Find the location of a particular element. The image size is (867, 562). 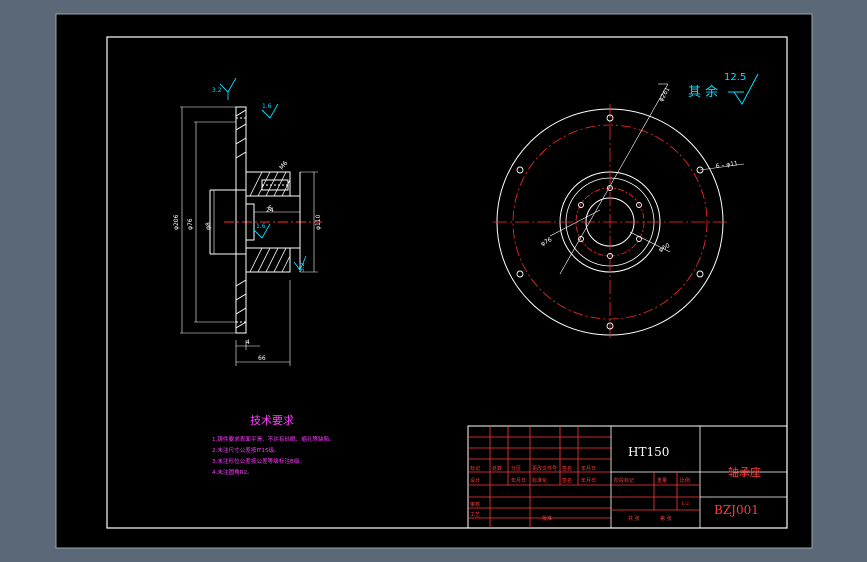

roughness-other-value: 12.5 is located at coordinates (735, 77).